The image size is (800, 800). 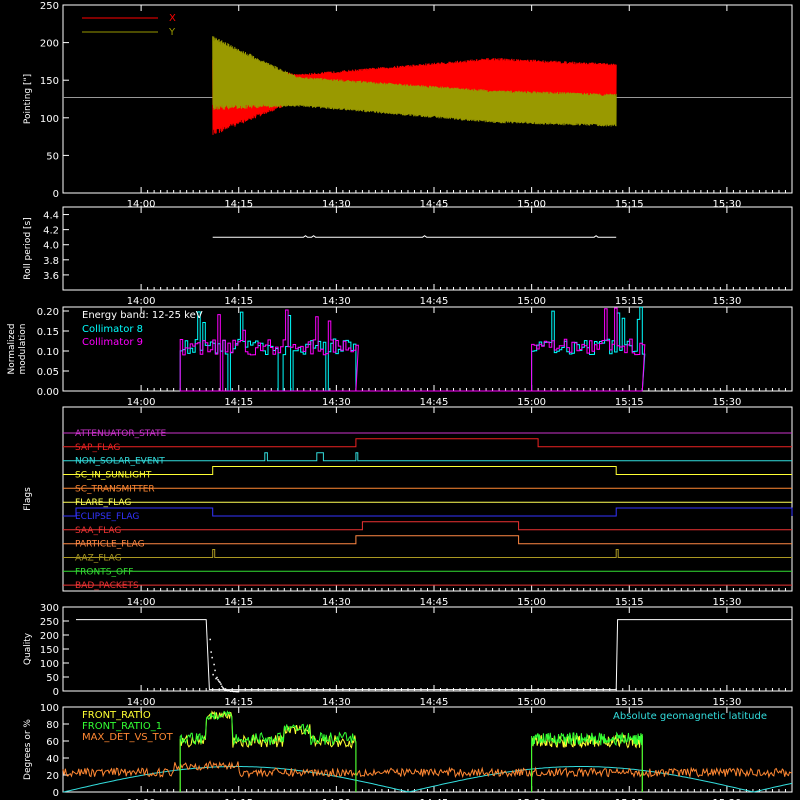 I want to click on panel-2-xtick-label: 15:00, so click(x=531, y=301).